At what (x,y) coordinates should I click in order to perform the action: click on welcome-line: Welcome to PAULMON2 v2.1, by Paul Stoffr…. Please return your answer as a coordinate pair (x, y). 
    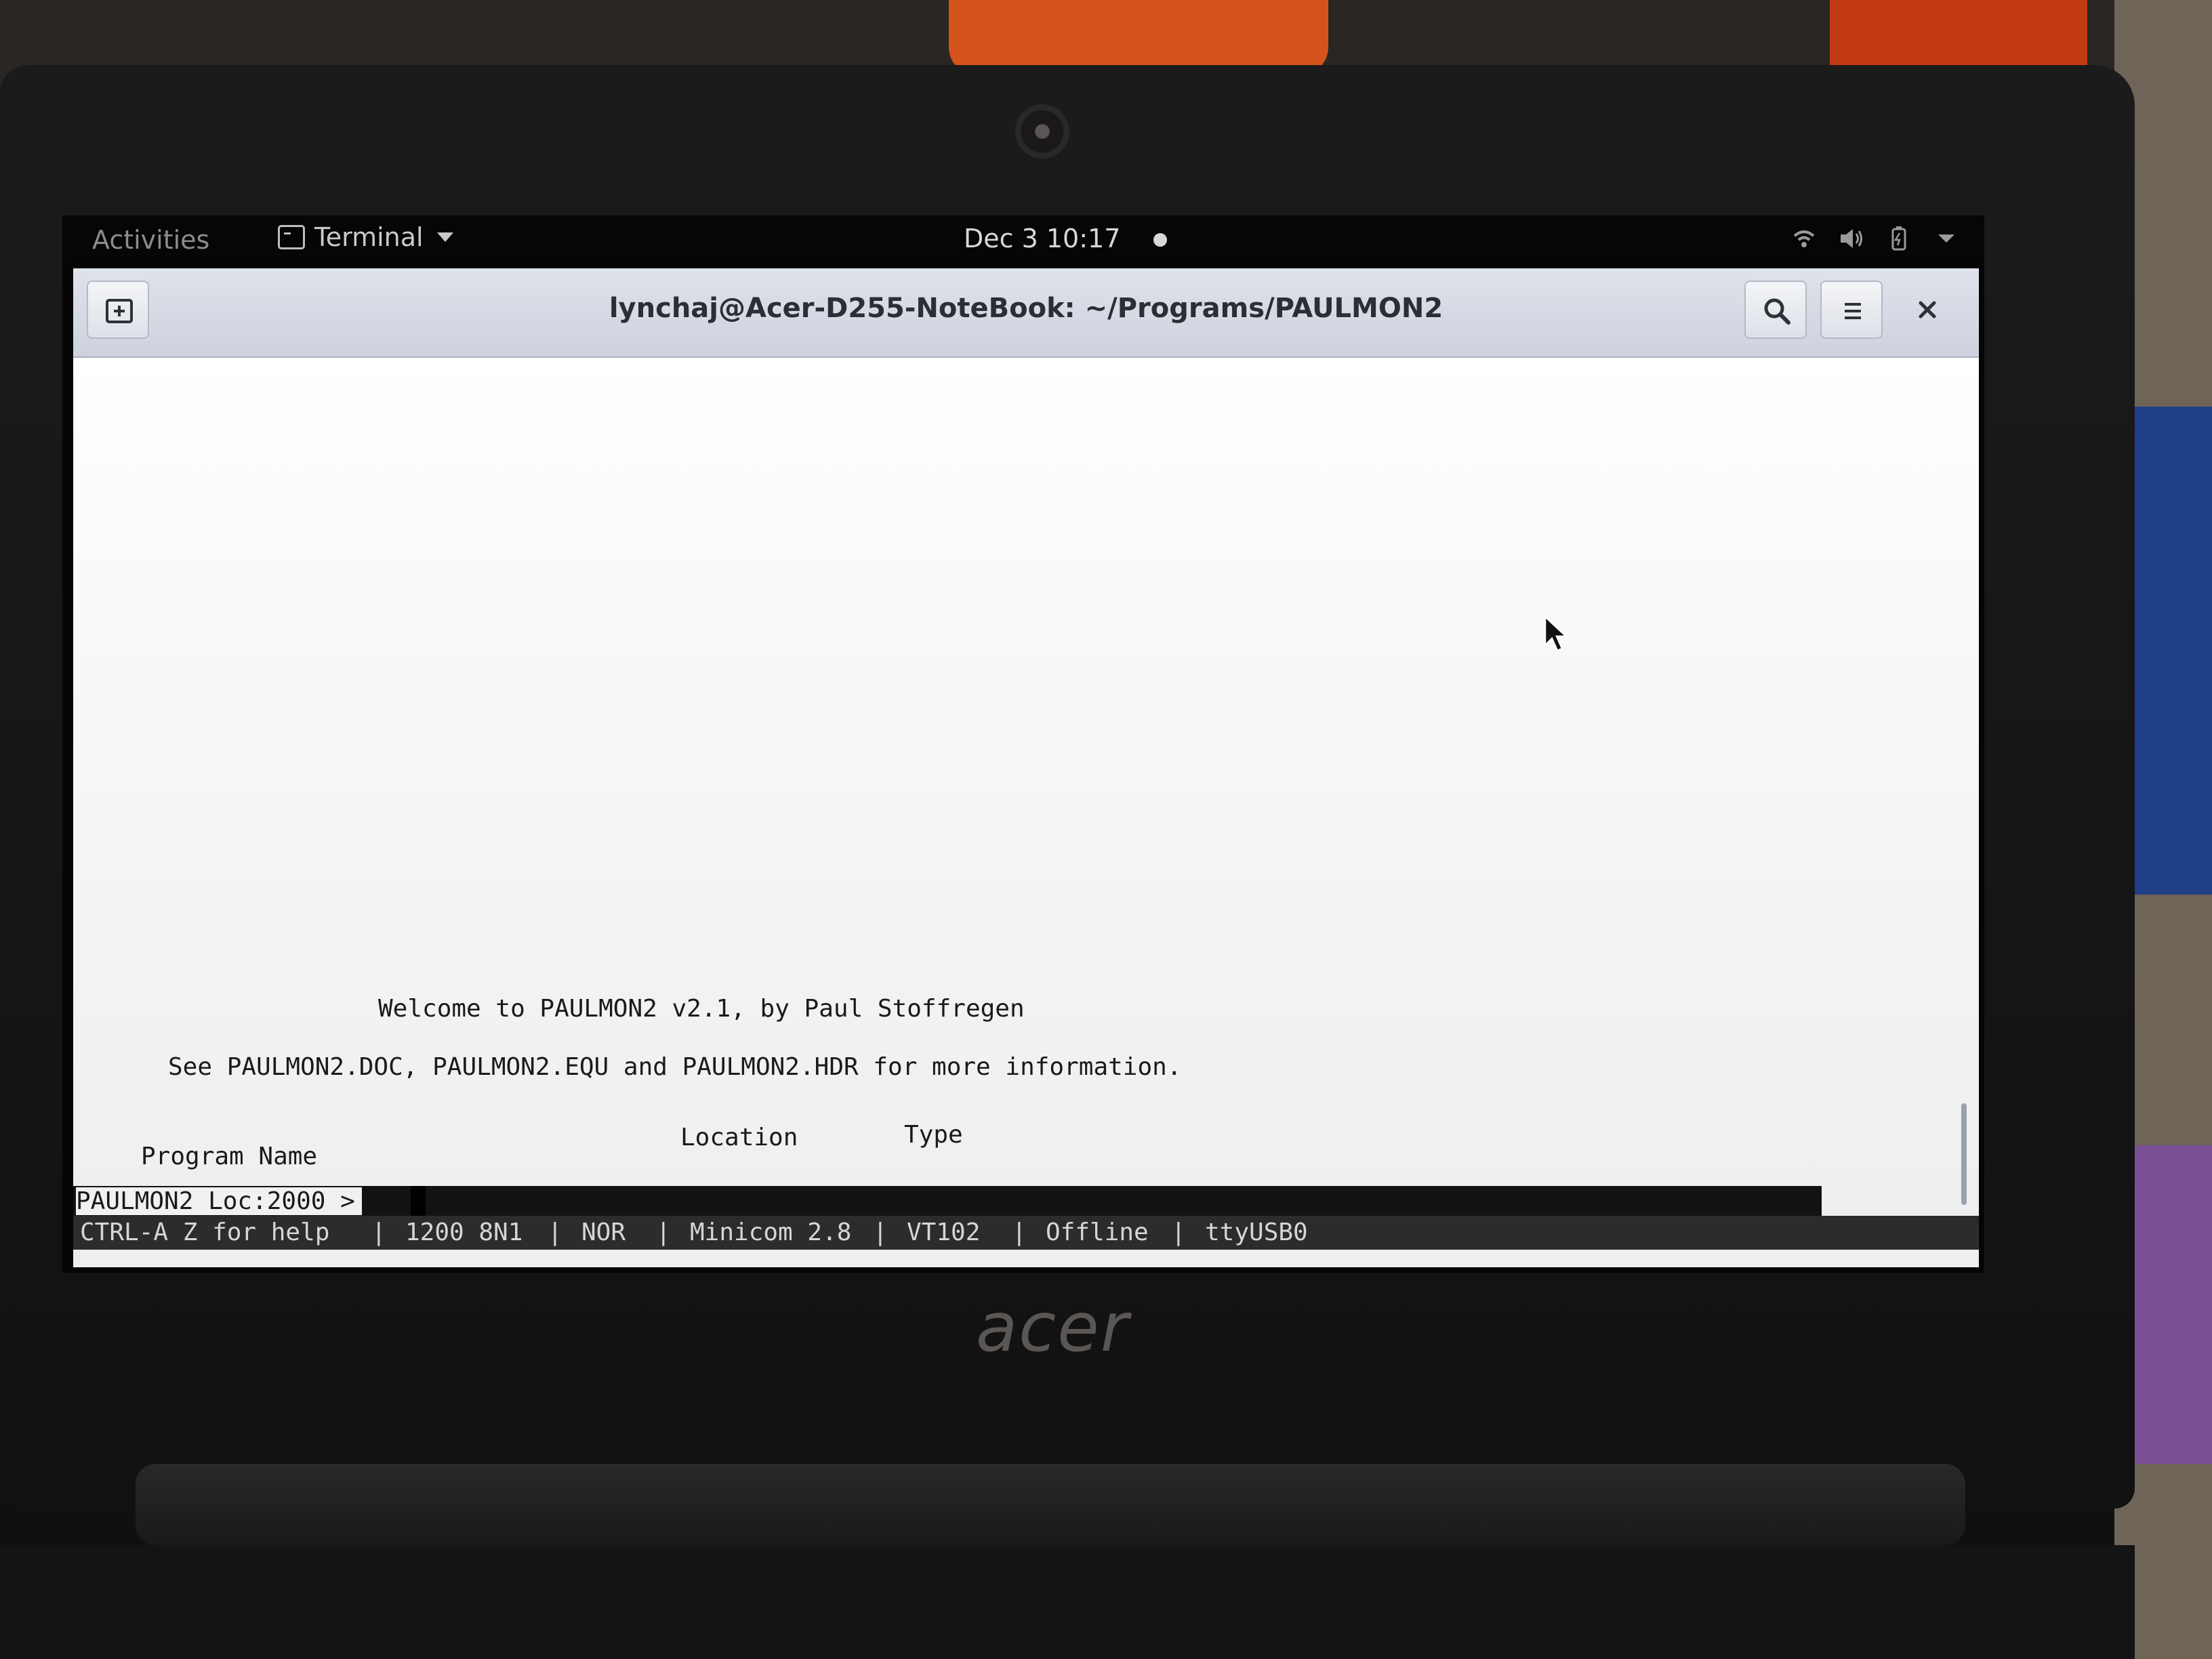
    Looking at the image, I should click on (701, 1009).